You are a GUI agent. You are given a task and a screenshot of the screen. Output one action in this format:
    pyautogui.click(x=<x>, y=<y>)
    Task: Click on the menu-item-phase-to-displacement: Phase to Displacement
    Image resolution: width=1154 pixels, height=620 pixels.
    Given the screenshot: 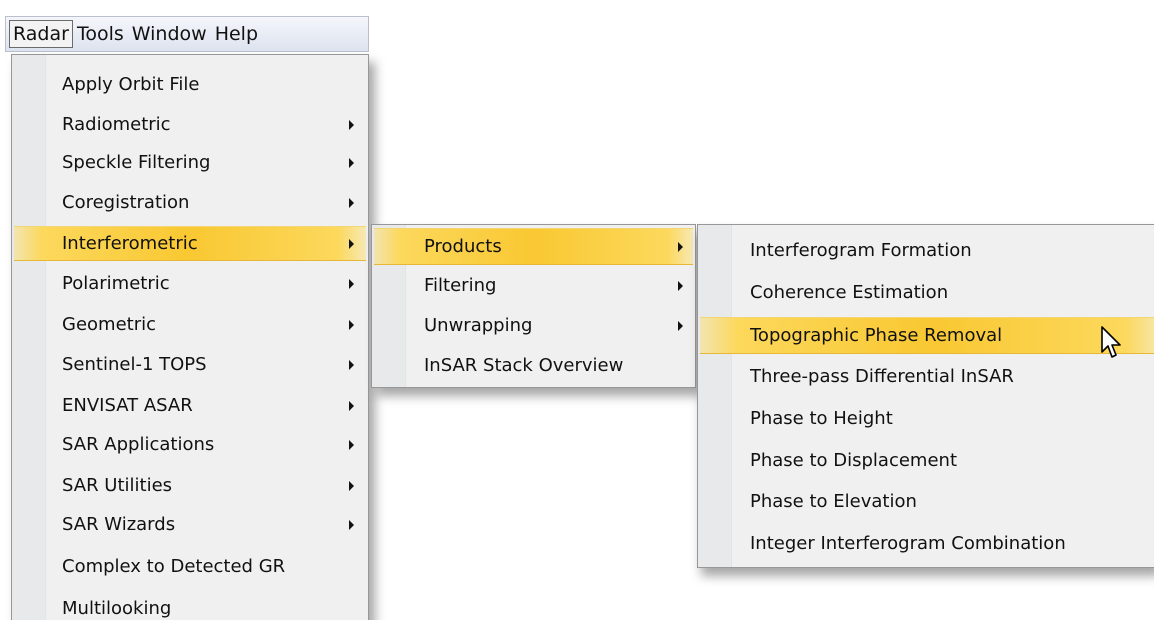 What is the action you would take?
    pyautogui.click(x=927, y=461)
    